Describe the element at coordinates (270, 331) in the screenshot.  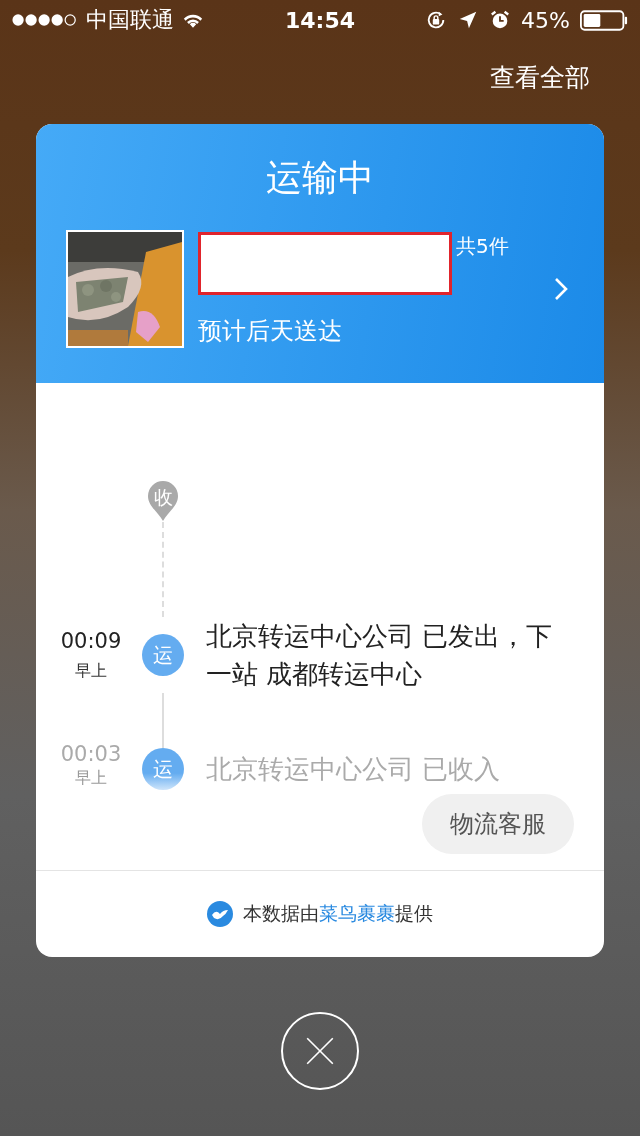
I see `delivery-estimate: 预计后天送达` at that location.